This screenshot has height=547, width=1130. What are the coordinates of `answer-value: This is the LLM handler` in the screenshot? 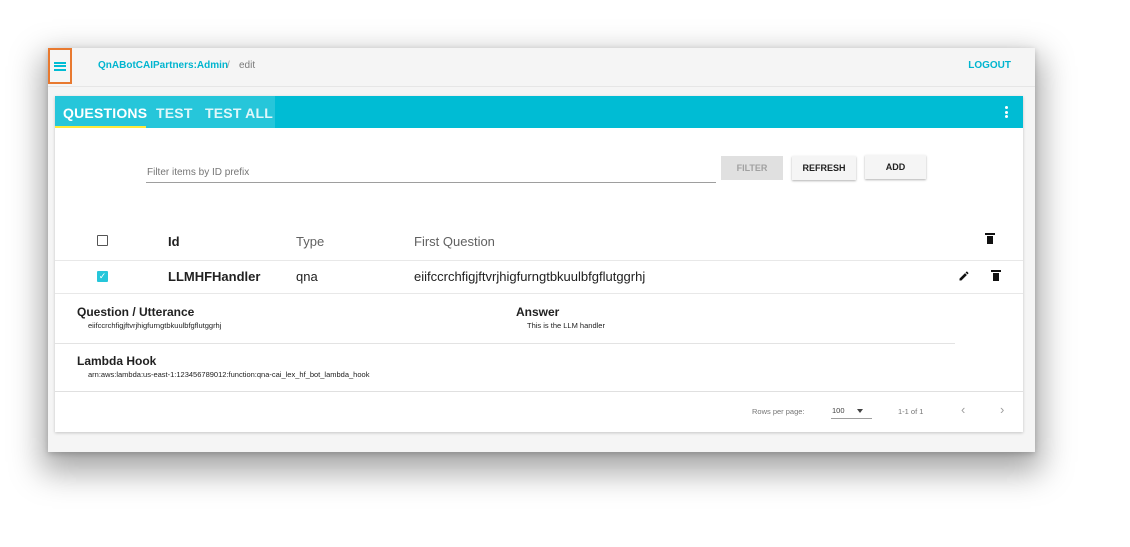 It's located at (566, 325).